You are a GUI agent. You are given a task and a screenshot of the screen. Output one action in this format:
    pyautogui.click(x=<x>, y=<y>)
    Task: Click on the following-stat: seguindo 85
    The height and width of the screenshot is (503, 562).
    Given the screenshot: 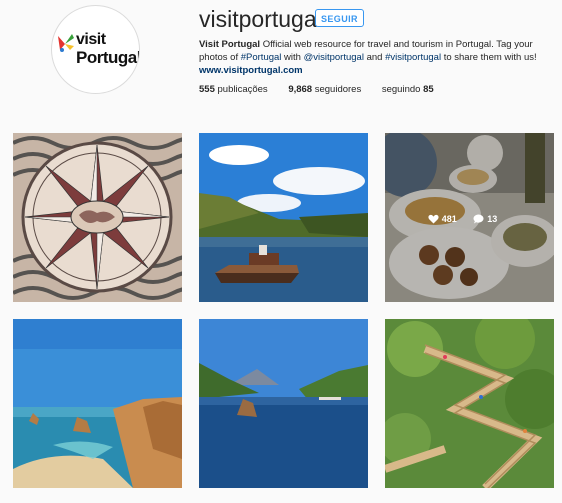 What is the action you would take?
    pyautogui.click(x=408, y=89)
    